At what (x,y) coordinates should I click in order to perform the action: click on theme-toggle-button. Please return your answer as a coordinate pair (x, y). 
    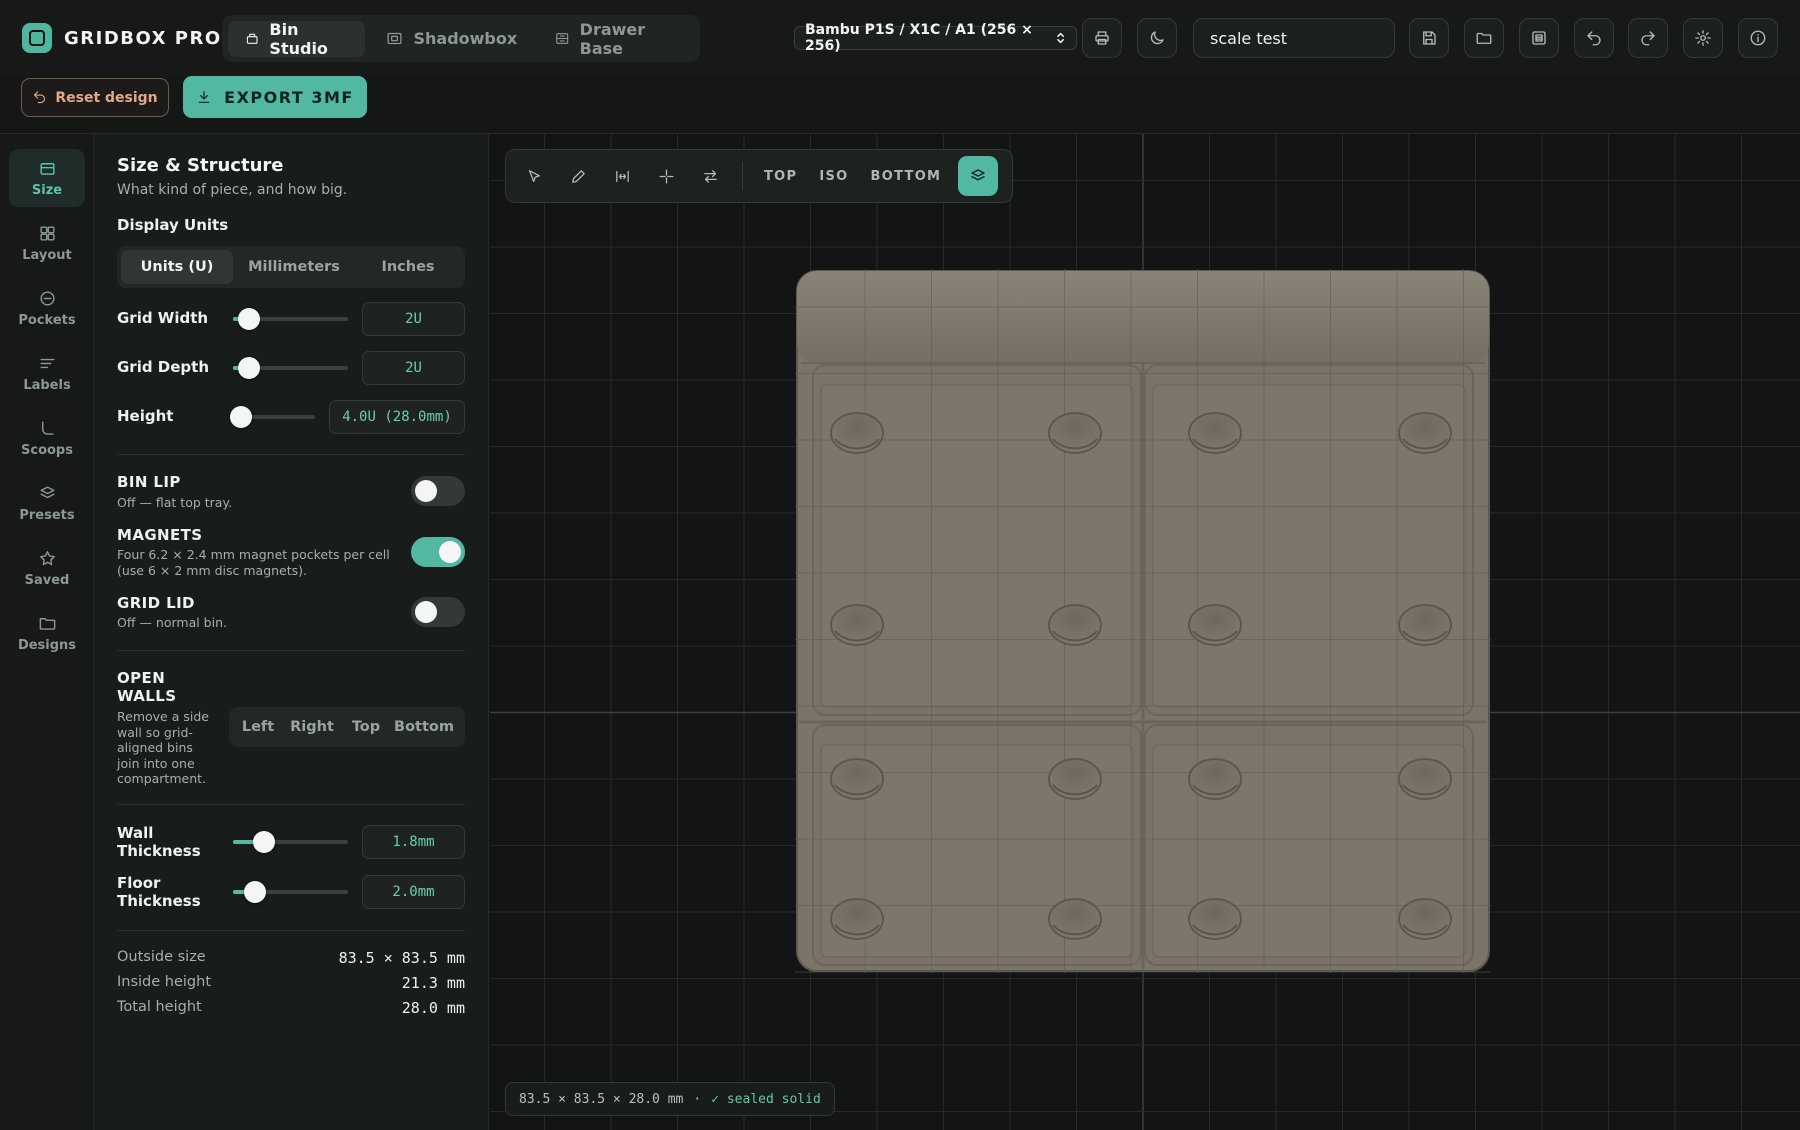
    Looking at the image, I should click on (1157, 38).